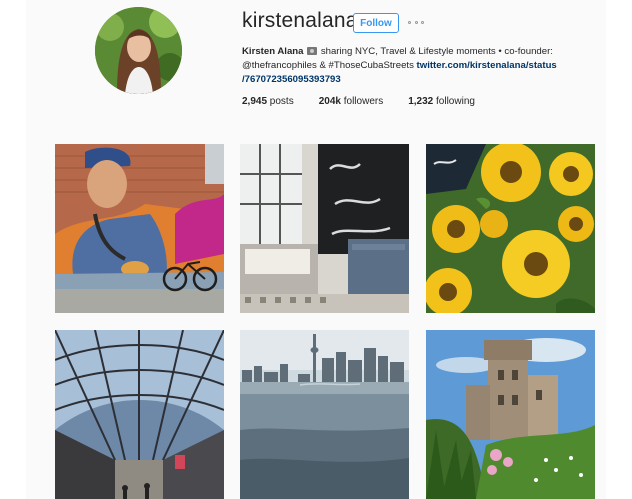  I want to click on full-name: Kirsten Alana, so click(273, 51).